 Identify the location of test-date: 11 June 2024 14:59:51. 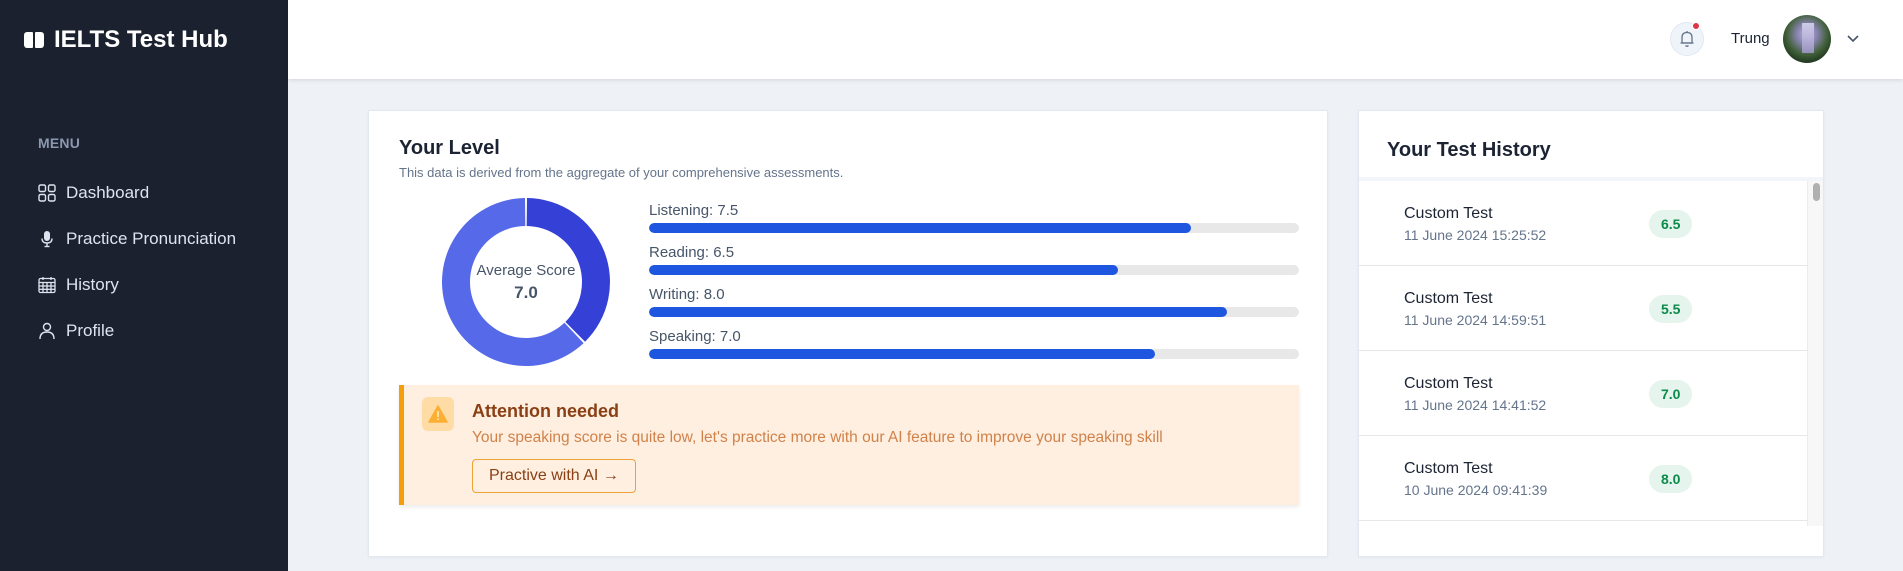
(1475, 320).